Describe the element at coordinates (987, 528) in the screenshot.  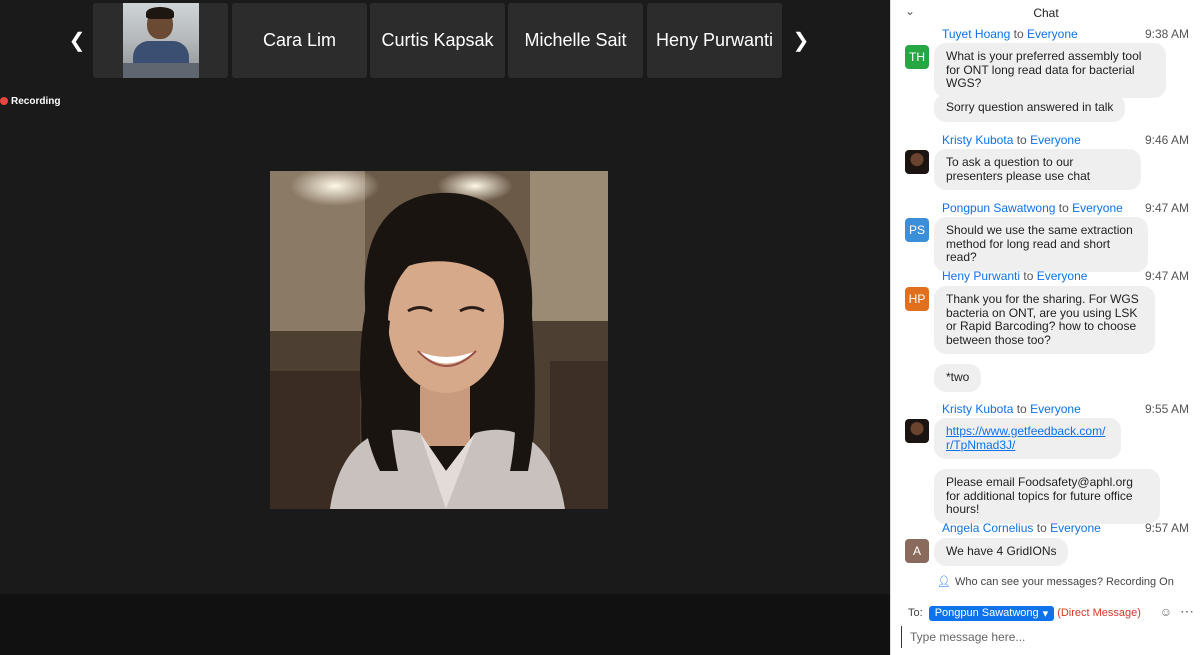
I see `sender-name: Angela Cornelius` at that location.